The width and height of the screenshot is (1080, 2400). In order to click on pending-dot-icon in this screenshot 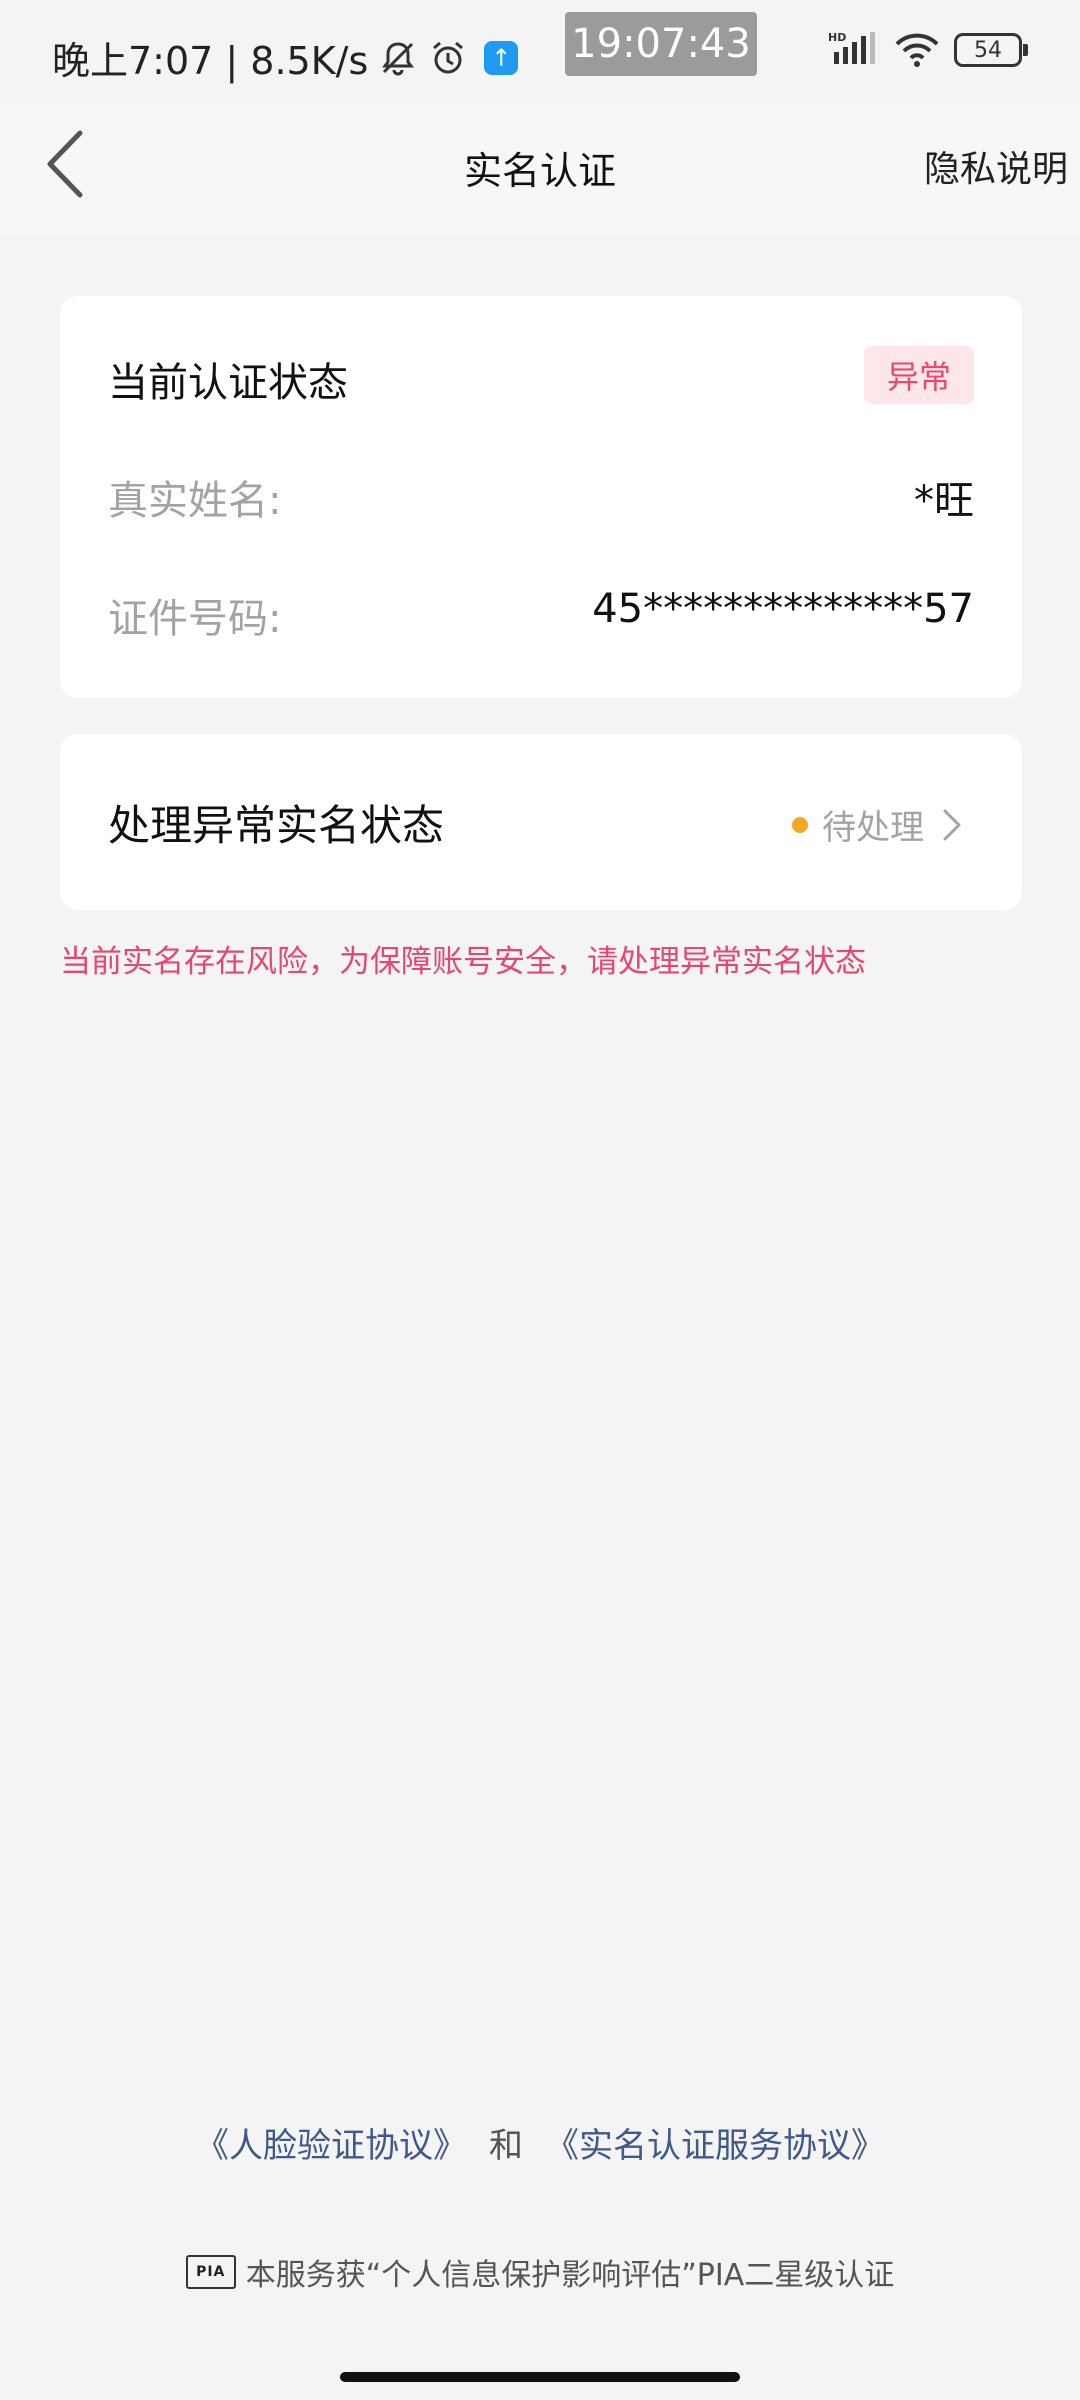, I will do `click(800, 824)`.